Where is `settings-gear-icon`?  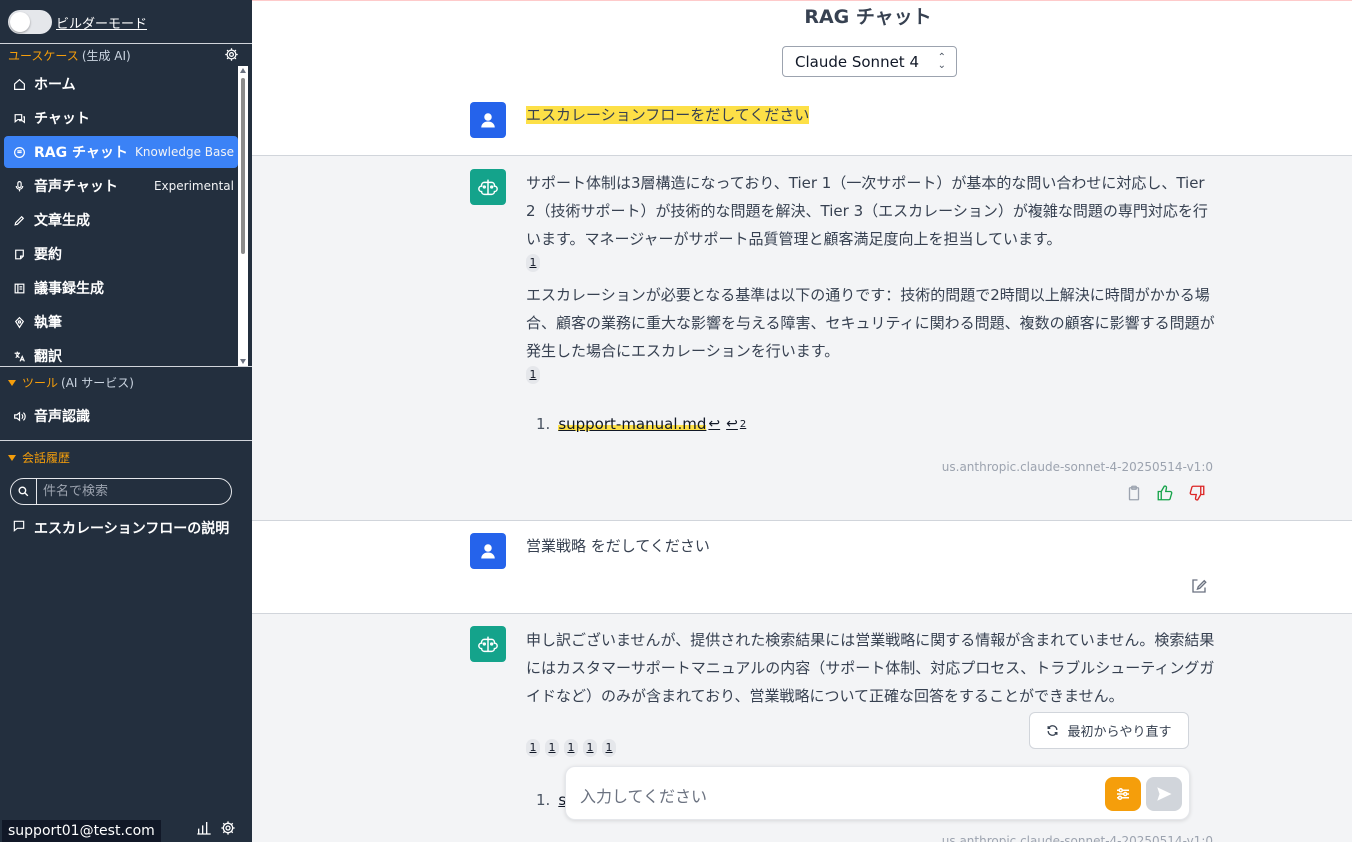
settings-gear-icon is located at coordinates (228, 830).